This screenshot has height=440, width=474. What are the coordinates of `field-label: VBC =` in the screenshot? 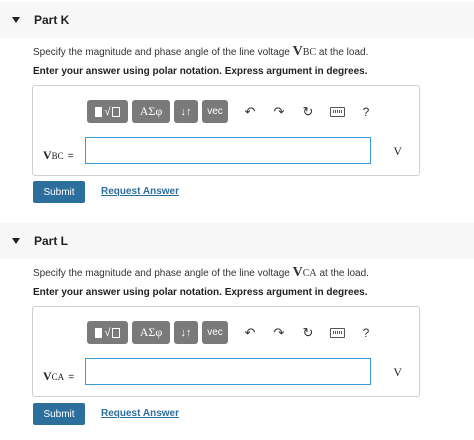 It's located at (58, 155).